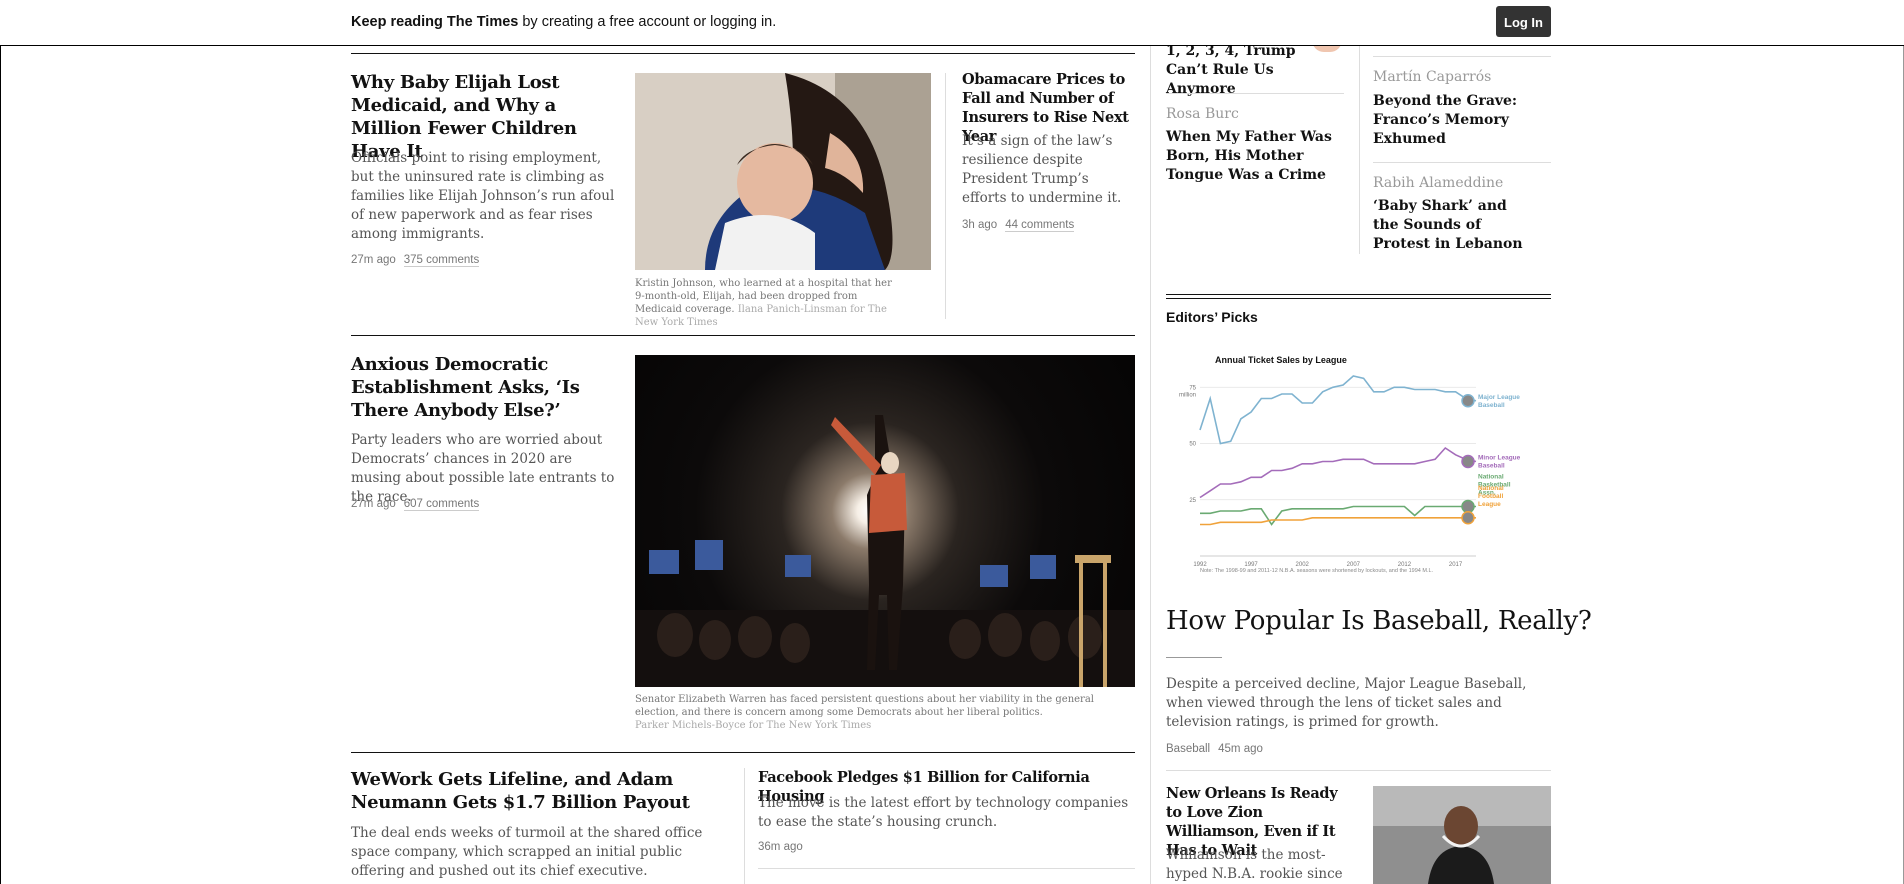 The height and width of the screenshot is (884, 1904). What do you see at coordinates (1456, 565) in the screenshot?
I see `x-tick-label: 2017` at bounding box center [1456, 565].